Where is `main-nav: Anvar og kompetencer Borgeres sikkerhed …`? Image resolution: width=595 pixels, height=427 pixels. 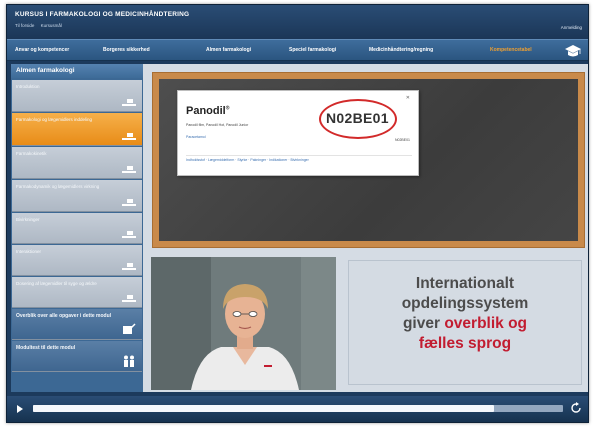 main-nav: Anvar og kompetencer Borgeres sikkerhed … is located at coordinates (297, 50).